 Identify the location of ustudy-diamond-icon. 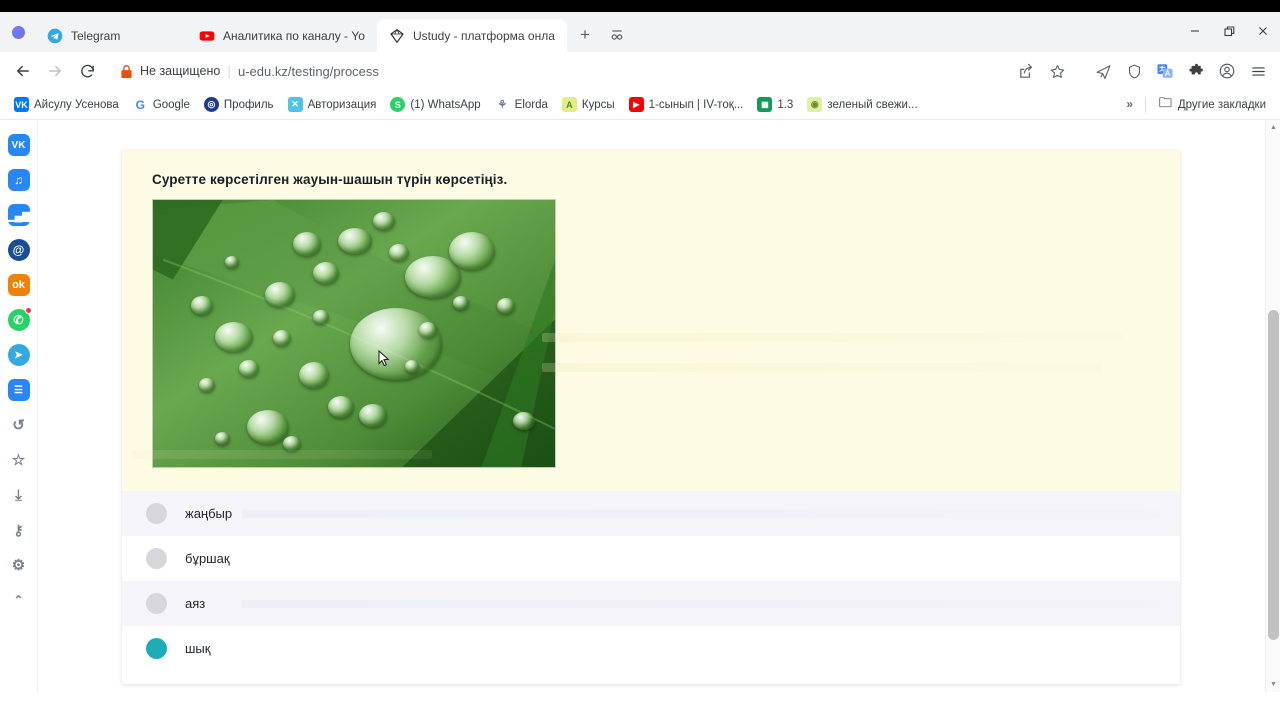
(397, 35).